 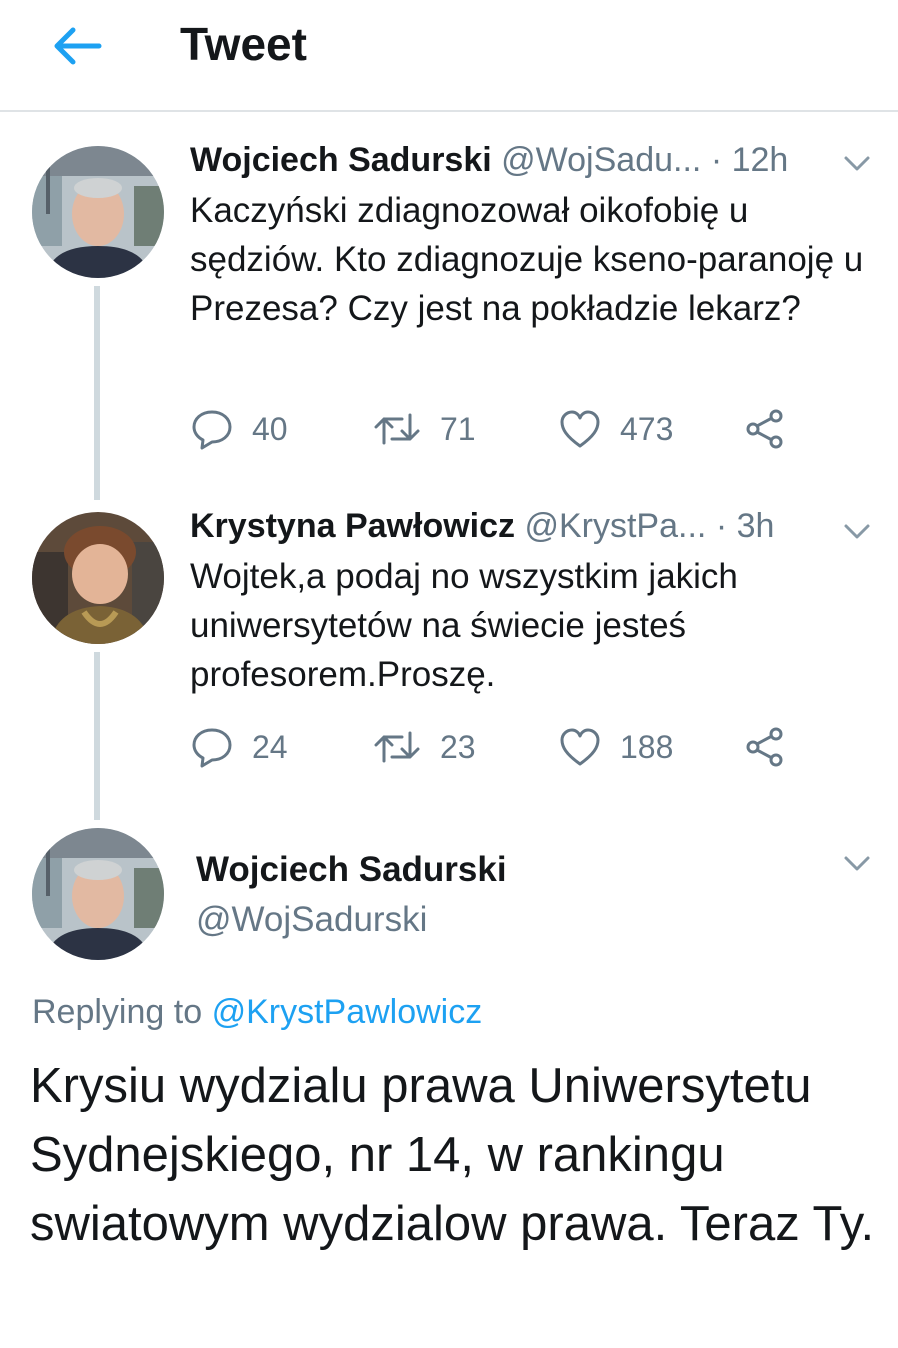 What do you see at coordinates (352, 526) in the screenshot?
I see `author-name: Krystyna Pawłowicz` at bounding box center [352, 526].